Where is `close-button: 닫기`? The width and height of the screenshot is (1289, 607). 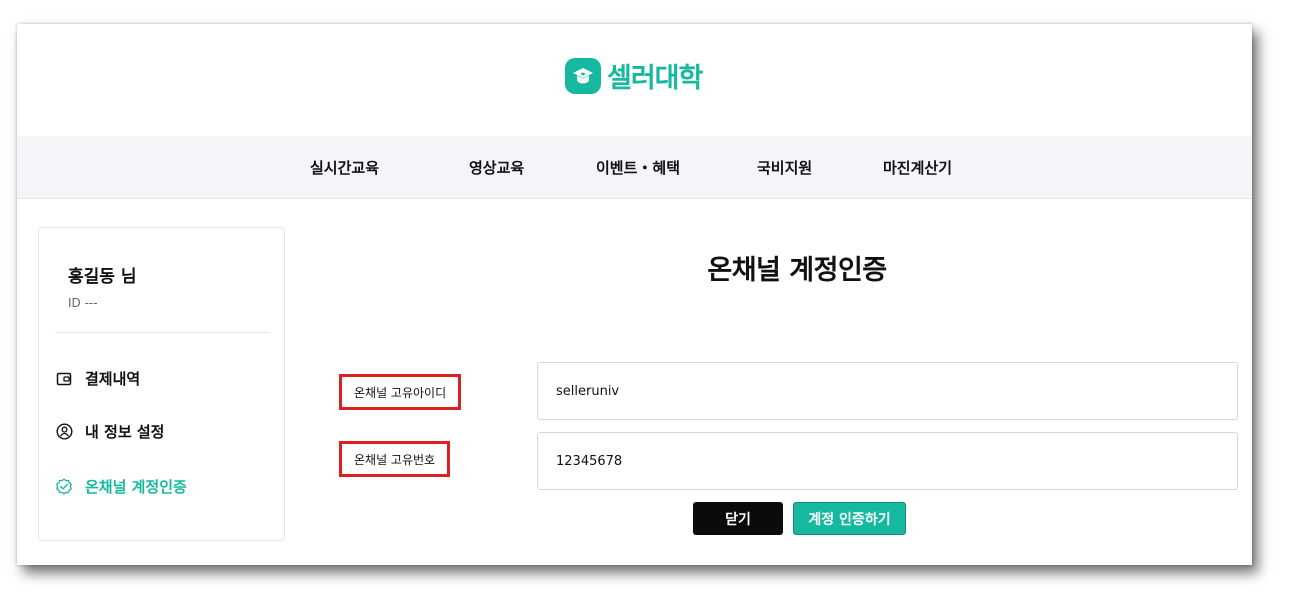
close-button: 닫기 is located at coordinates (738, 518).